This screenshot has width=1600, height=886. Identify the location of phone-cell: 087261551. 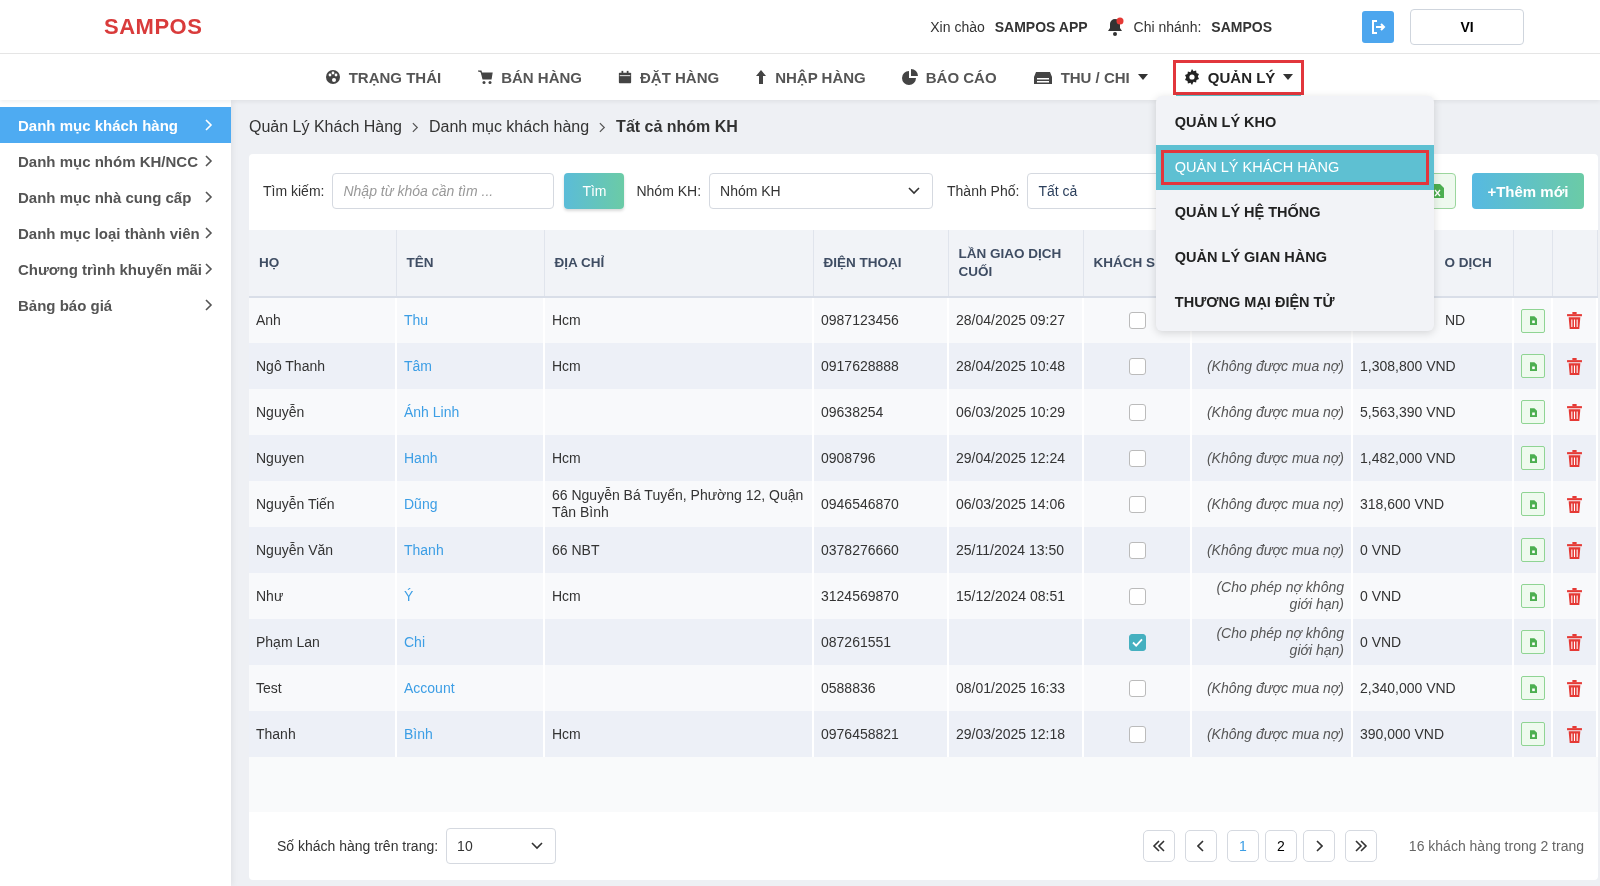
(856, 641).